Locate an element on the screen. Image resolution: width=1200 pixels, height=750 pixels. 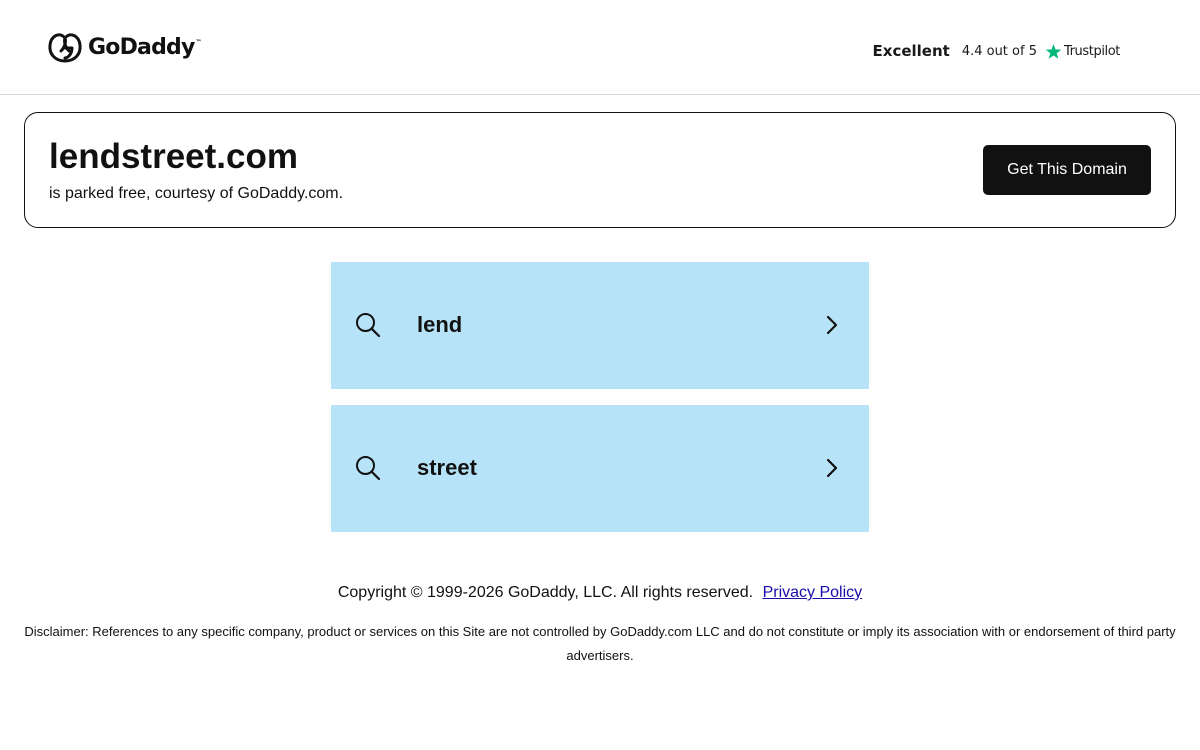
trustpilot-name: Trustpilot is located at coordinates (1091, 51).